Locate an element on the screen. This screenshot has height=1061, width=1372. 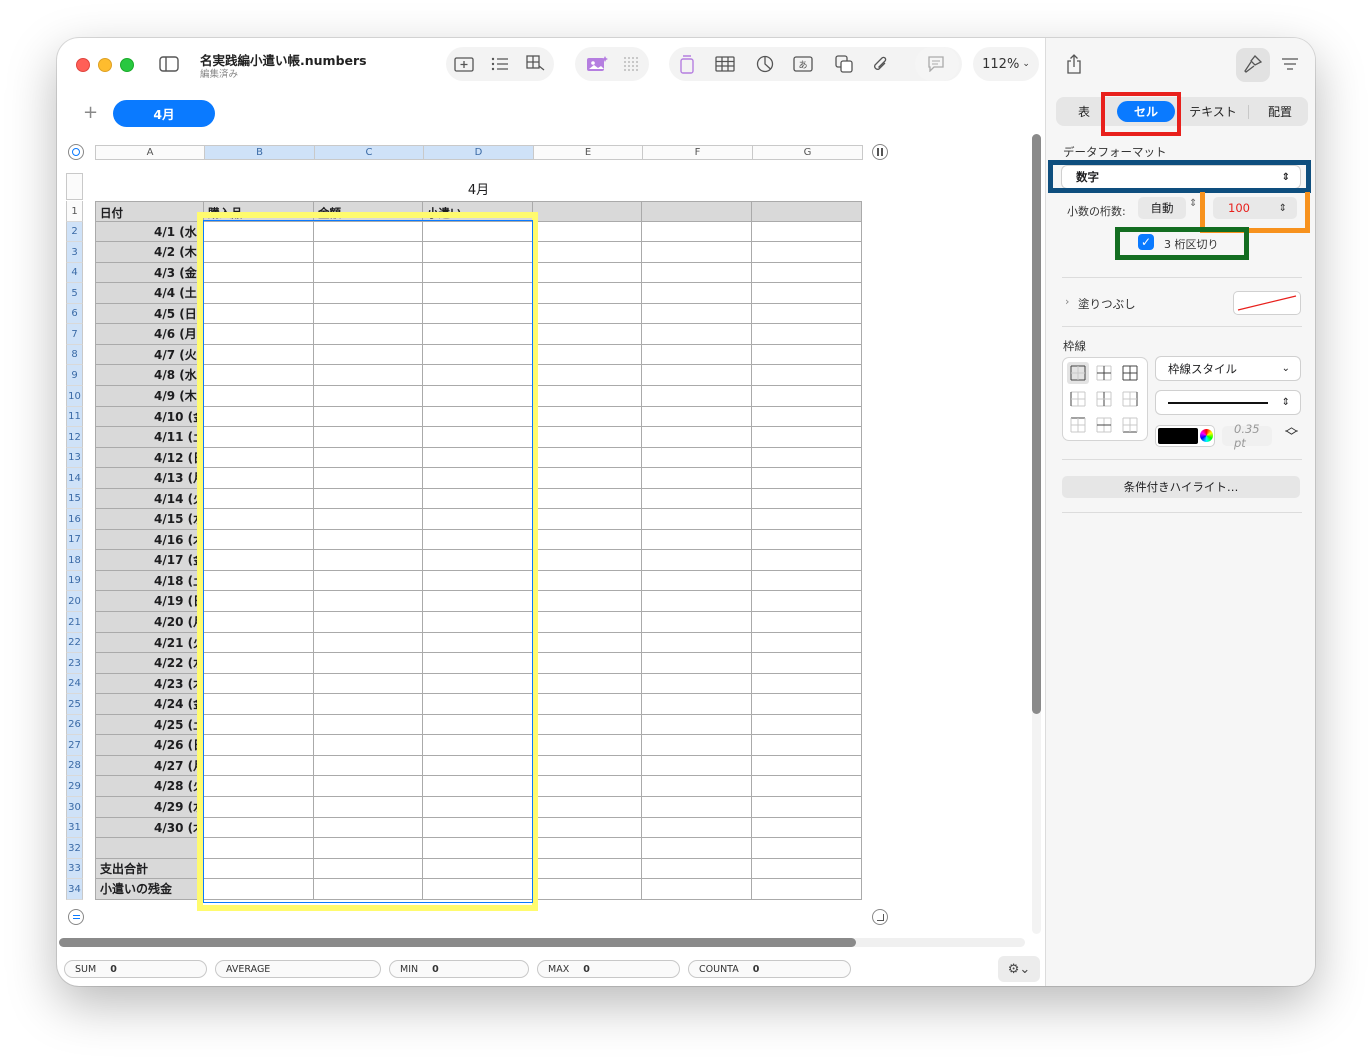
table-cell: 4/7 (火 is located at coordinates (149, 355).